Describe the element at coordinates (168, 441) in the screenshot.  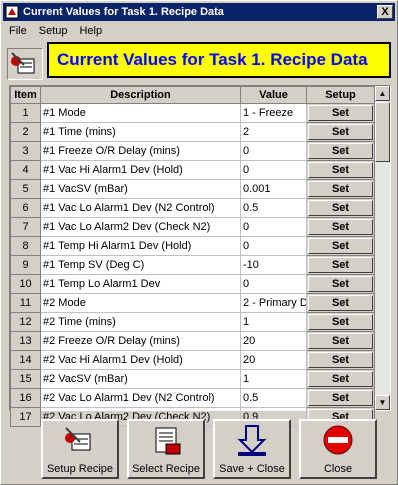
I see `select-recipe-icon` at that location.